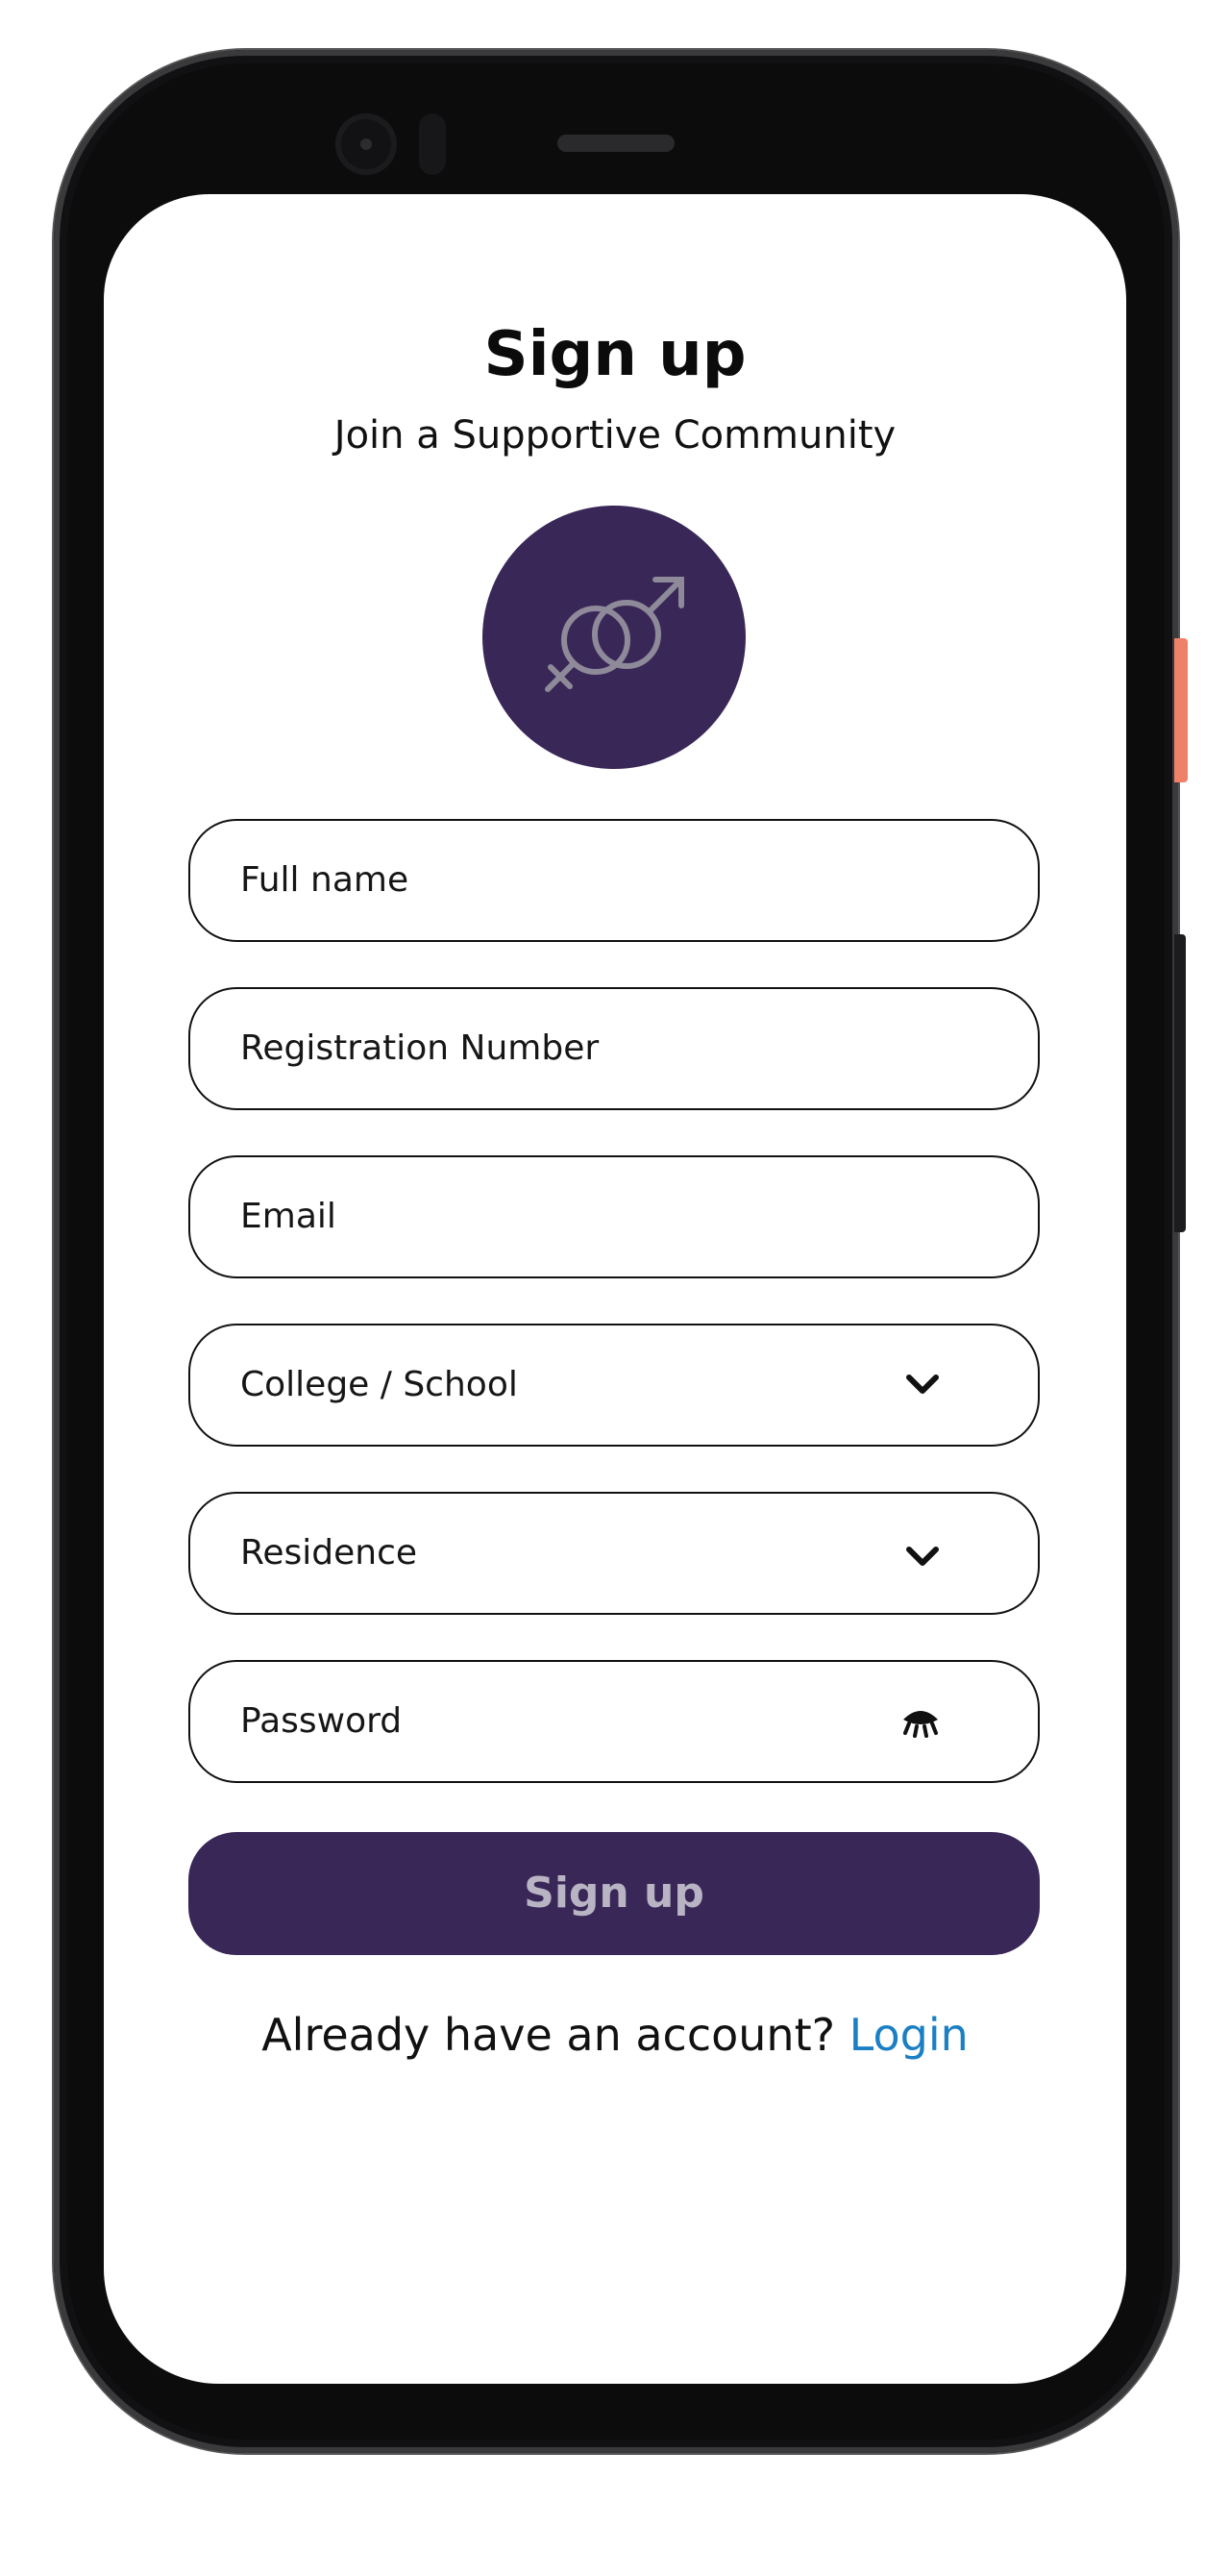 This screenshot has height=2576, width=1230. Describe the element at coordinates (329, 1553) in the screenshot. I see `residence-placeholder: Residence` at that location.